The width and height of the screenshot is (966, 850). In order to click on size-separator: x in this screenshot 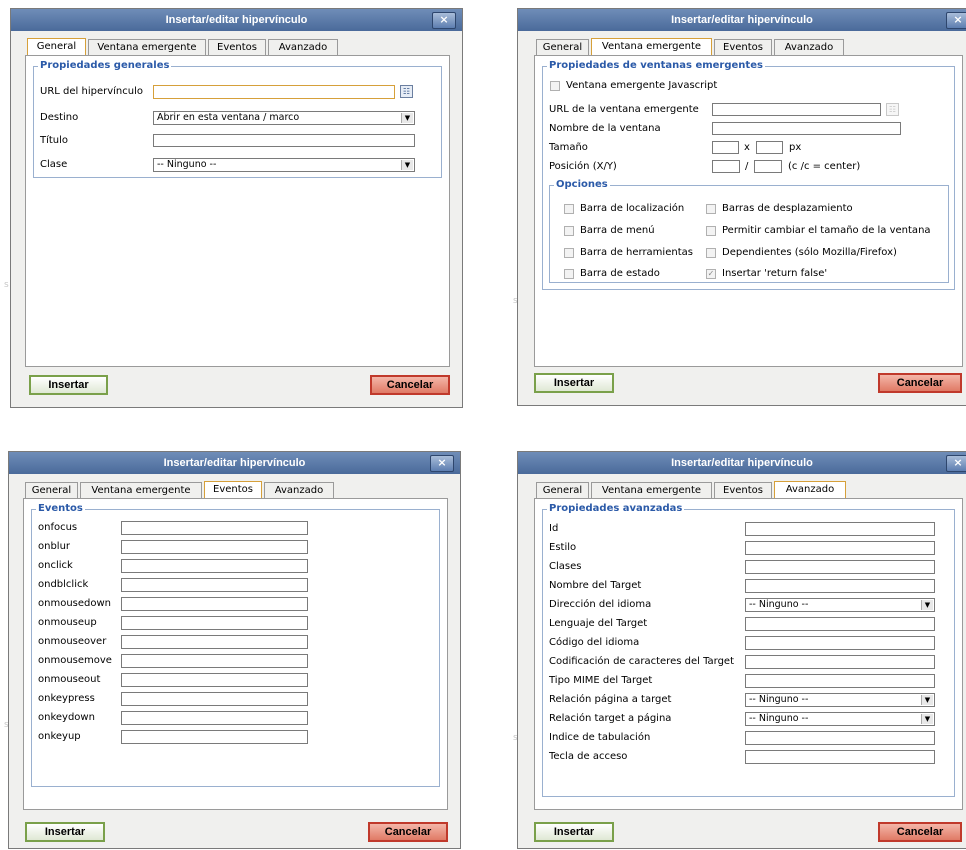, I will do `click(747, 147)`.